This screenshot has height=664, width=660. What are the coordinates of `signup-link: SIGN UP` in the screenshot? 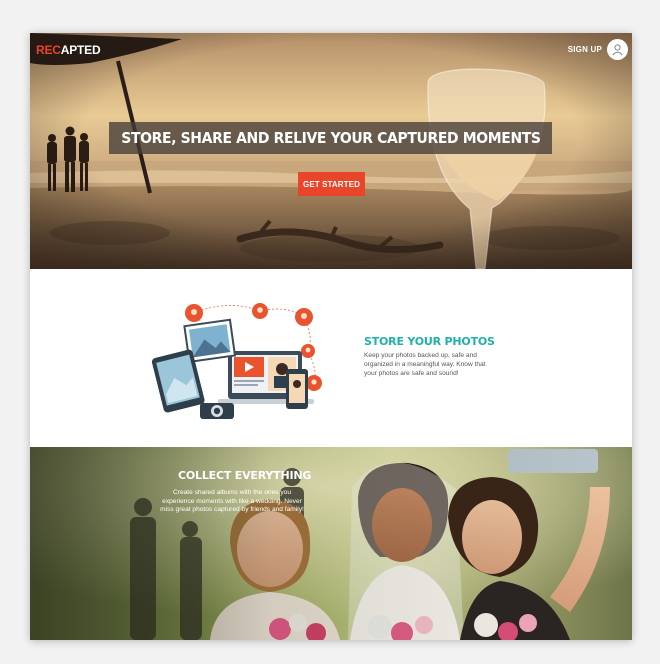 It's located at (585, 49).